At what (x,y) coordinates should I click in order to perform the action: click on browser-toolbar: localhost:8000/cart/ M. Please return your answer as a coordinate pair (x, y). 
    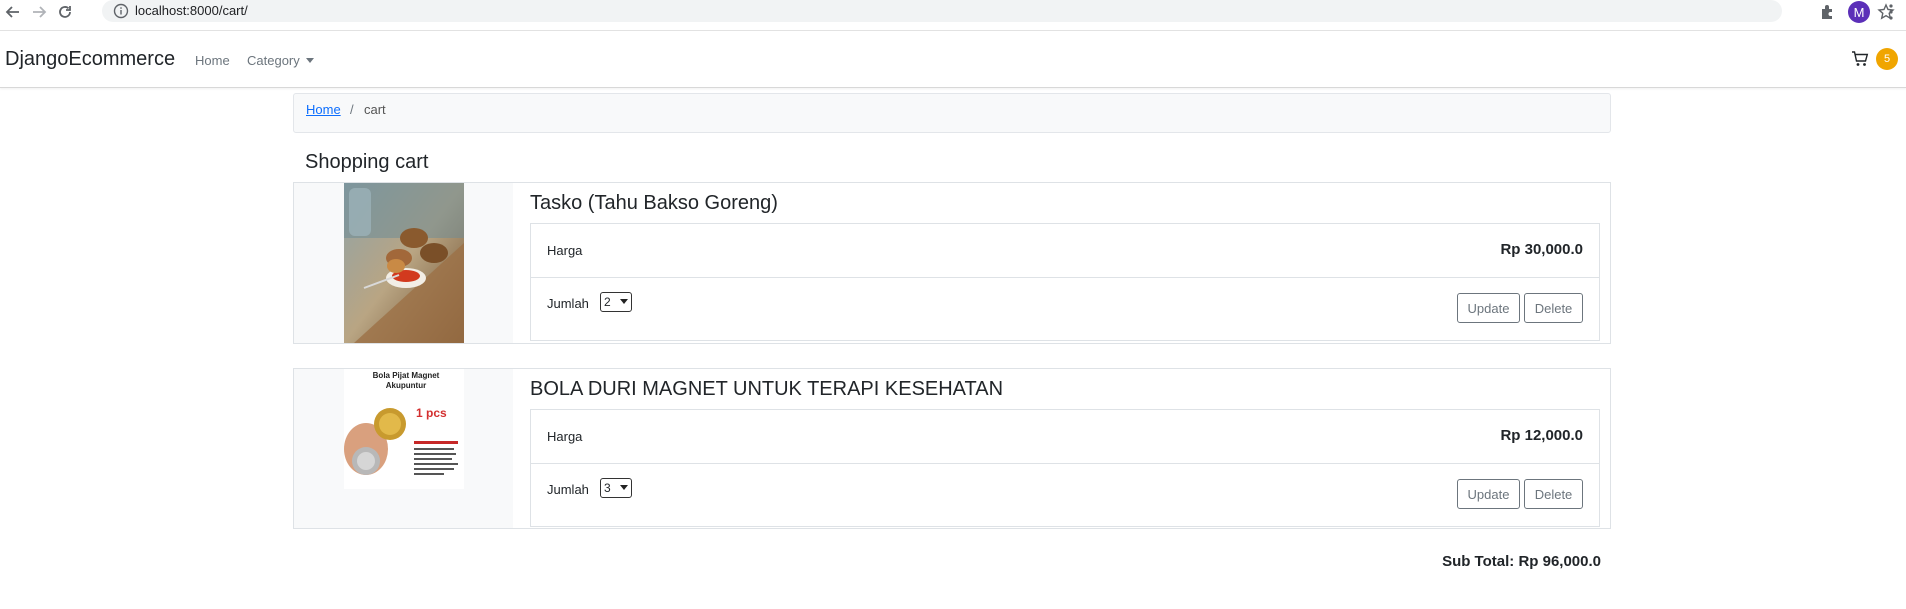
    Looking at the image, I should click on (953, 12).